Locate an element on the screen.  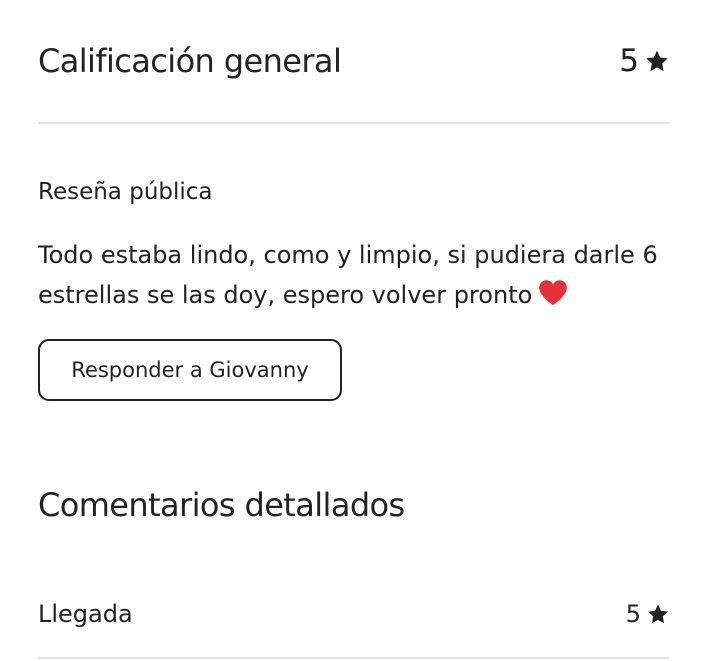
overall-rating-value: 5 is located at coordinates (629, 61).